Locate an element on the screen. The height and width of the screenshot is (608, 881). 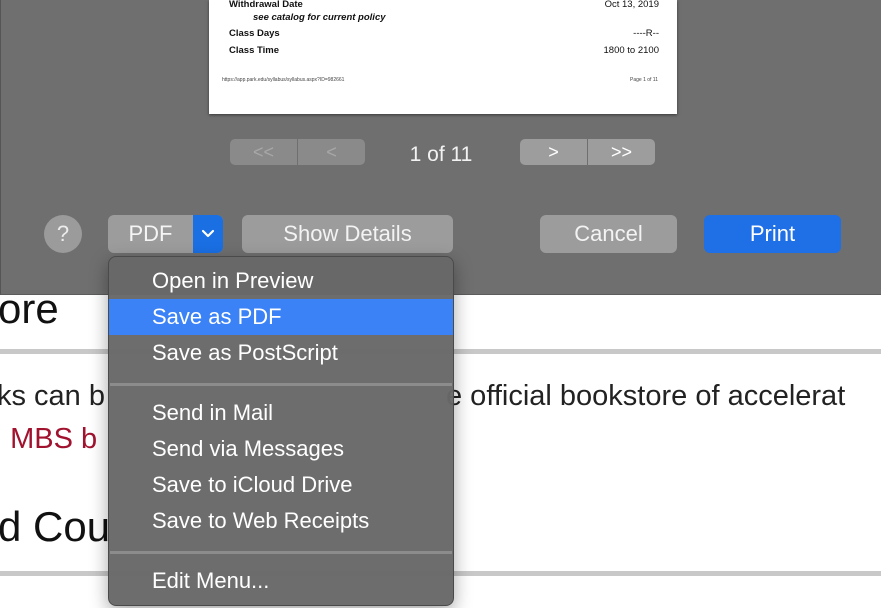
preview-label: Class Time is located at coordinates (254, 50).